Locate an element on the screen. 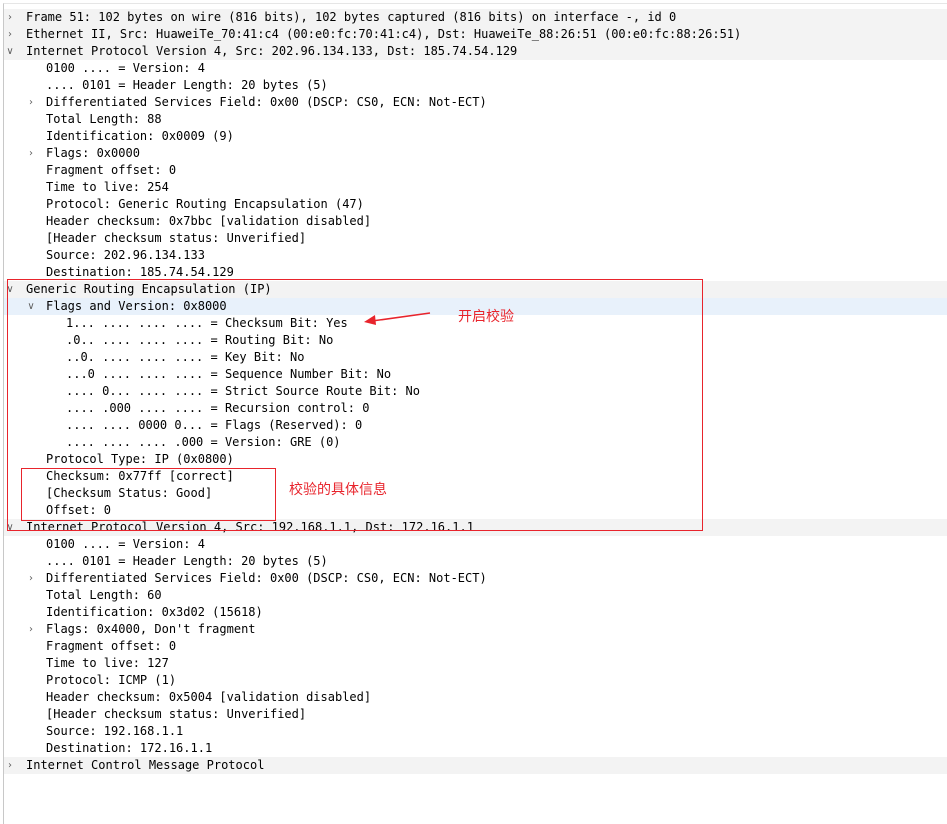  tree-node-label: .0.. .... .... .... = Routing Bit: No is located at coordinates (200, 340).